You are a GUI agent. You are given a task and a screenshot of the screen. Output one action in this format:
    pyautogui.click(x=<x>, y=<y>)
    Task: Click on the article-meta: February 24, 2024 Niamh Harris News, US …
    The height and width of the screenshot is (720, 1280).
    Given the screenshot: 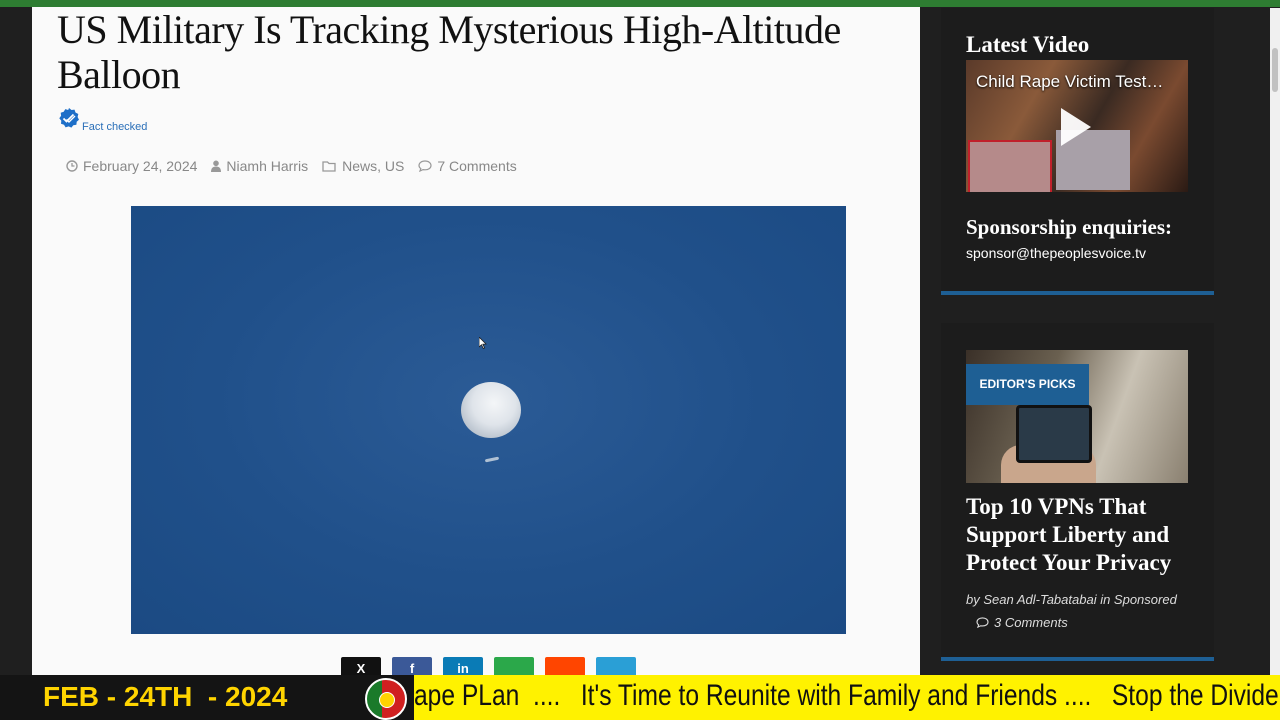 What is the action you would take?
    pyautogui.click(x=298, y=166)
    